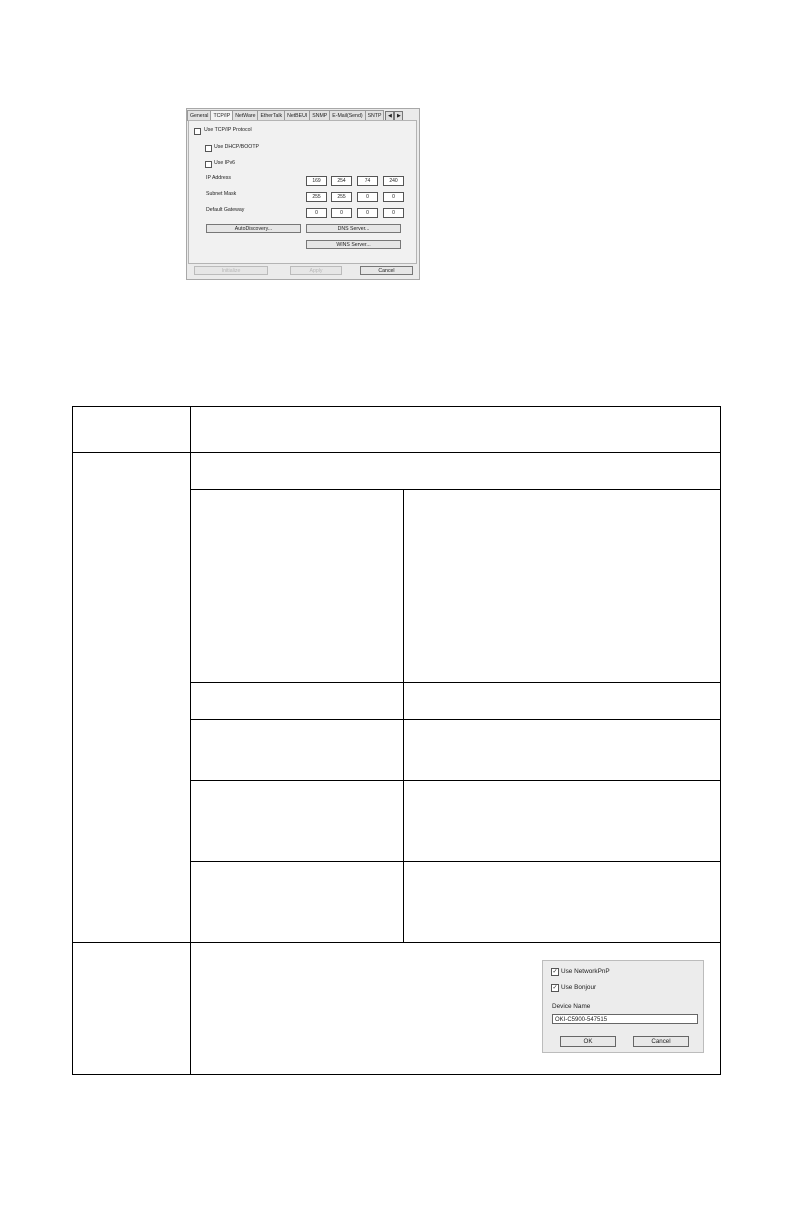 The image size is (792, 1224). I want to click on initialize-button: Initialize, so click(231, 270).